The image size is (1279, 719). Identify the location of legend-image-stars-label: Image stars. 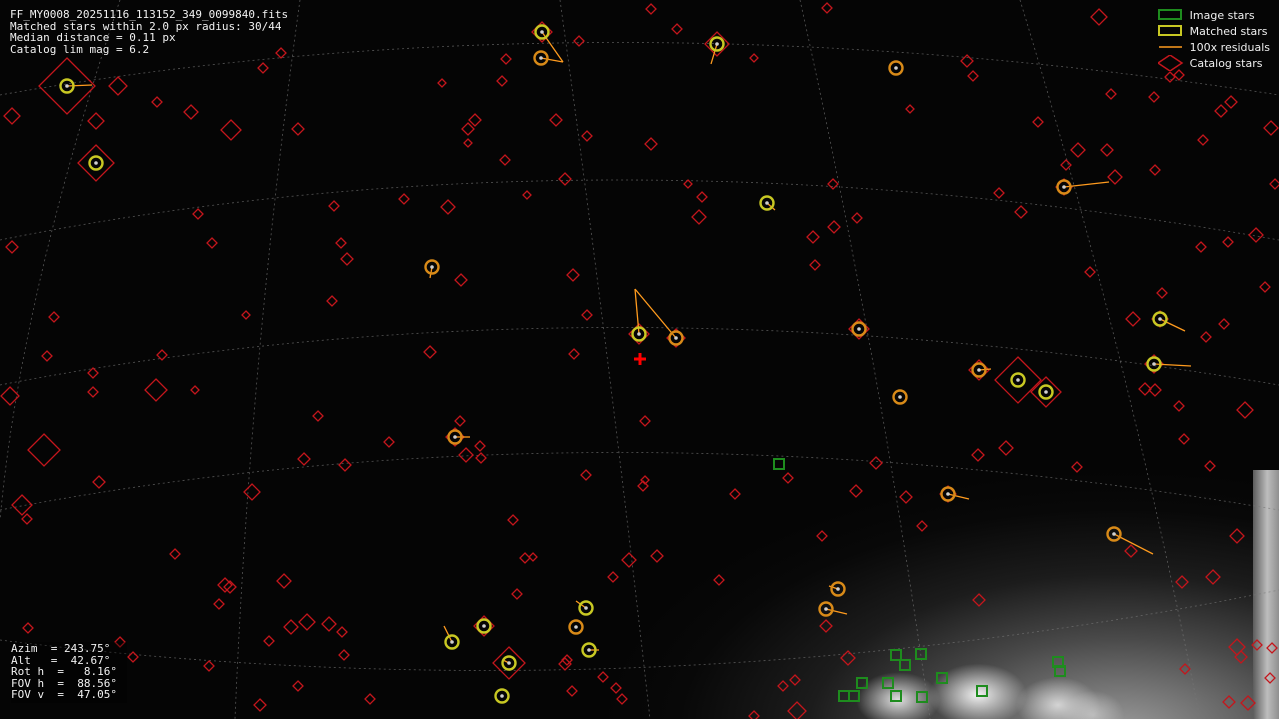
(1222, 15).